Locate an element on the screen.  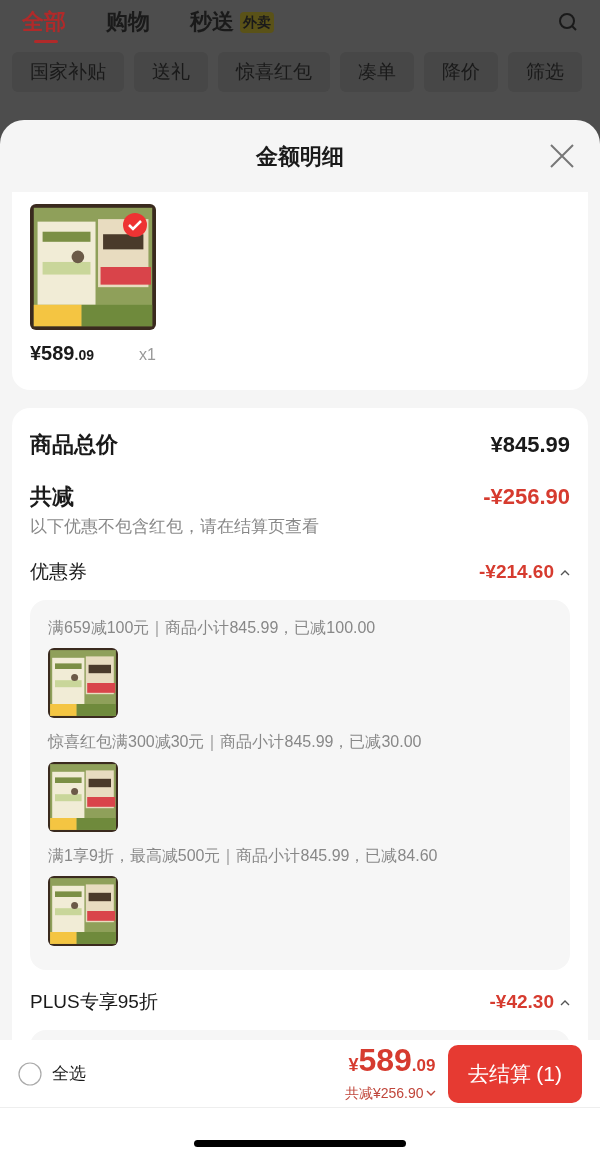
discount-summary: 共减¥256.90 is located at coordinates (384, 1093).